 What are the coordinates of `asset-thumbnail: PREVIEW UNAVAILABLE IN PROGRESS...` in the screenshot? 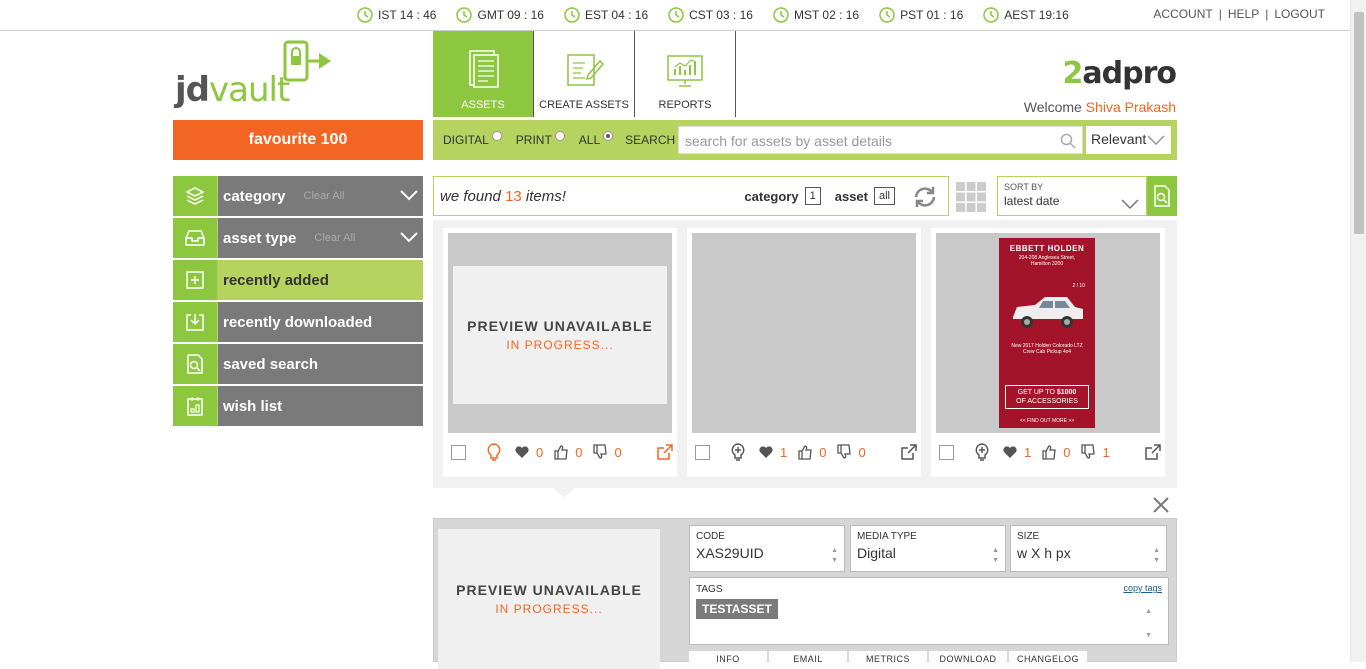 It's located at (560, 333).